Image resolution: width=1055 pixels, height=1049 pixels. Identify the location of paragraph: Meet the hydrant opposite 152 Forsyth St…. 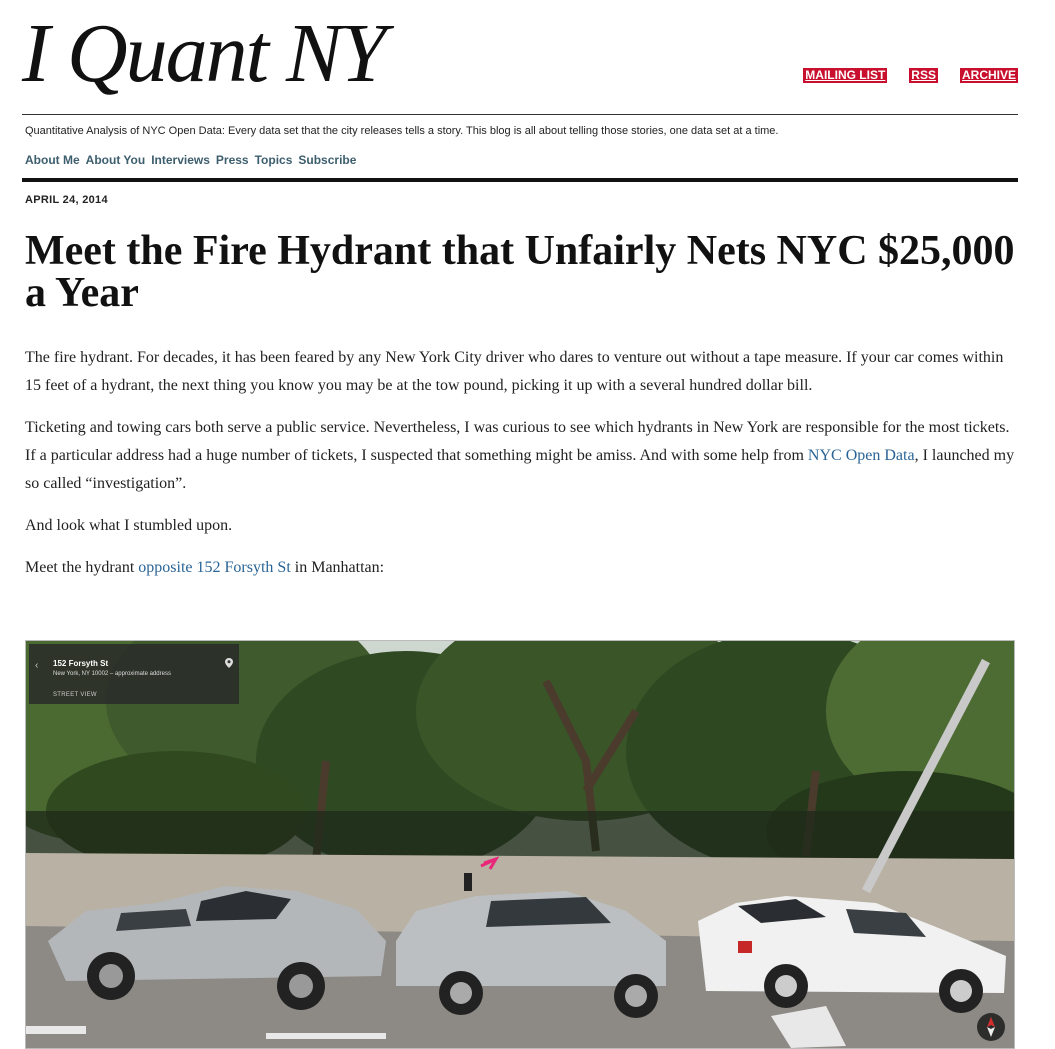
(520, 568).